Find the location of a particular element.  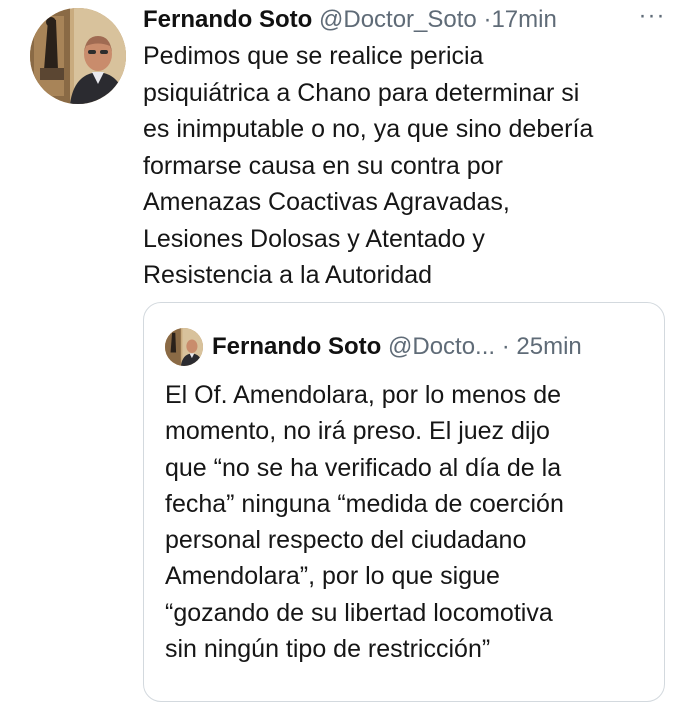

quoted-text-line: Amendolara”, por lo que sigue is located at coordinates (332, 576).